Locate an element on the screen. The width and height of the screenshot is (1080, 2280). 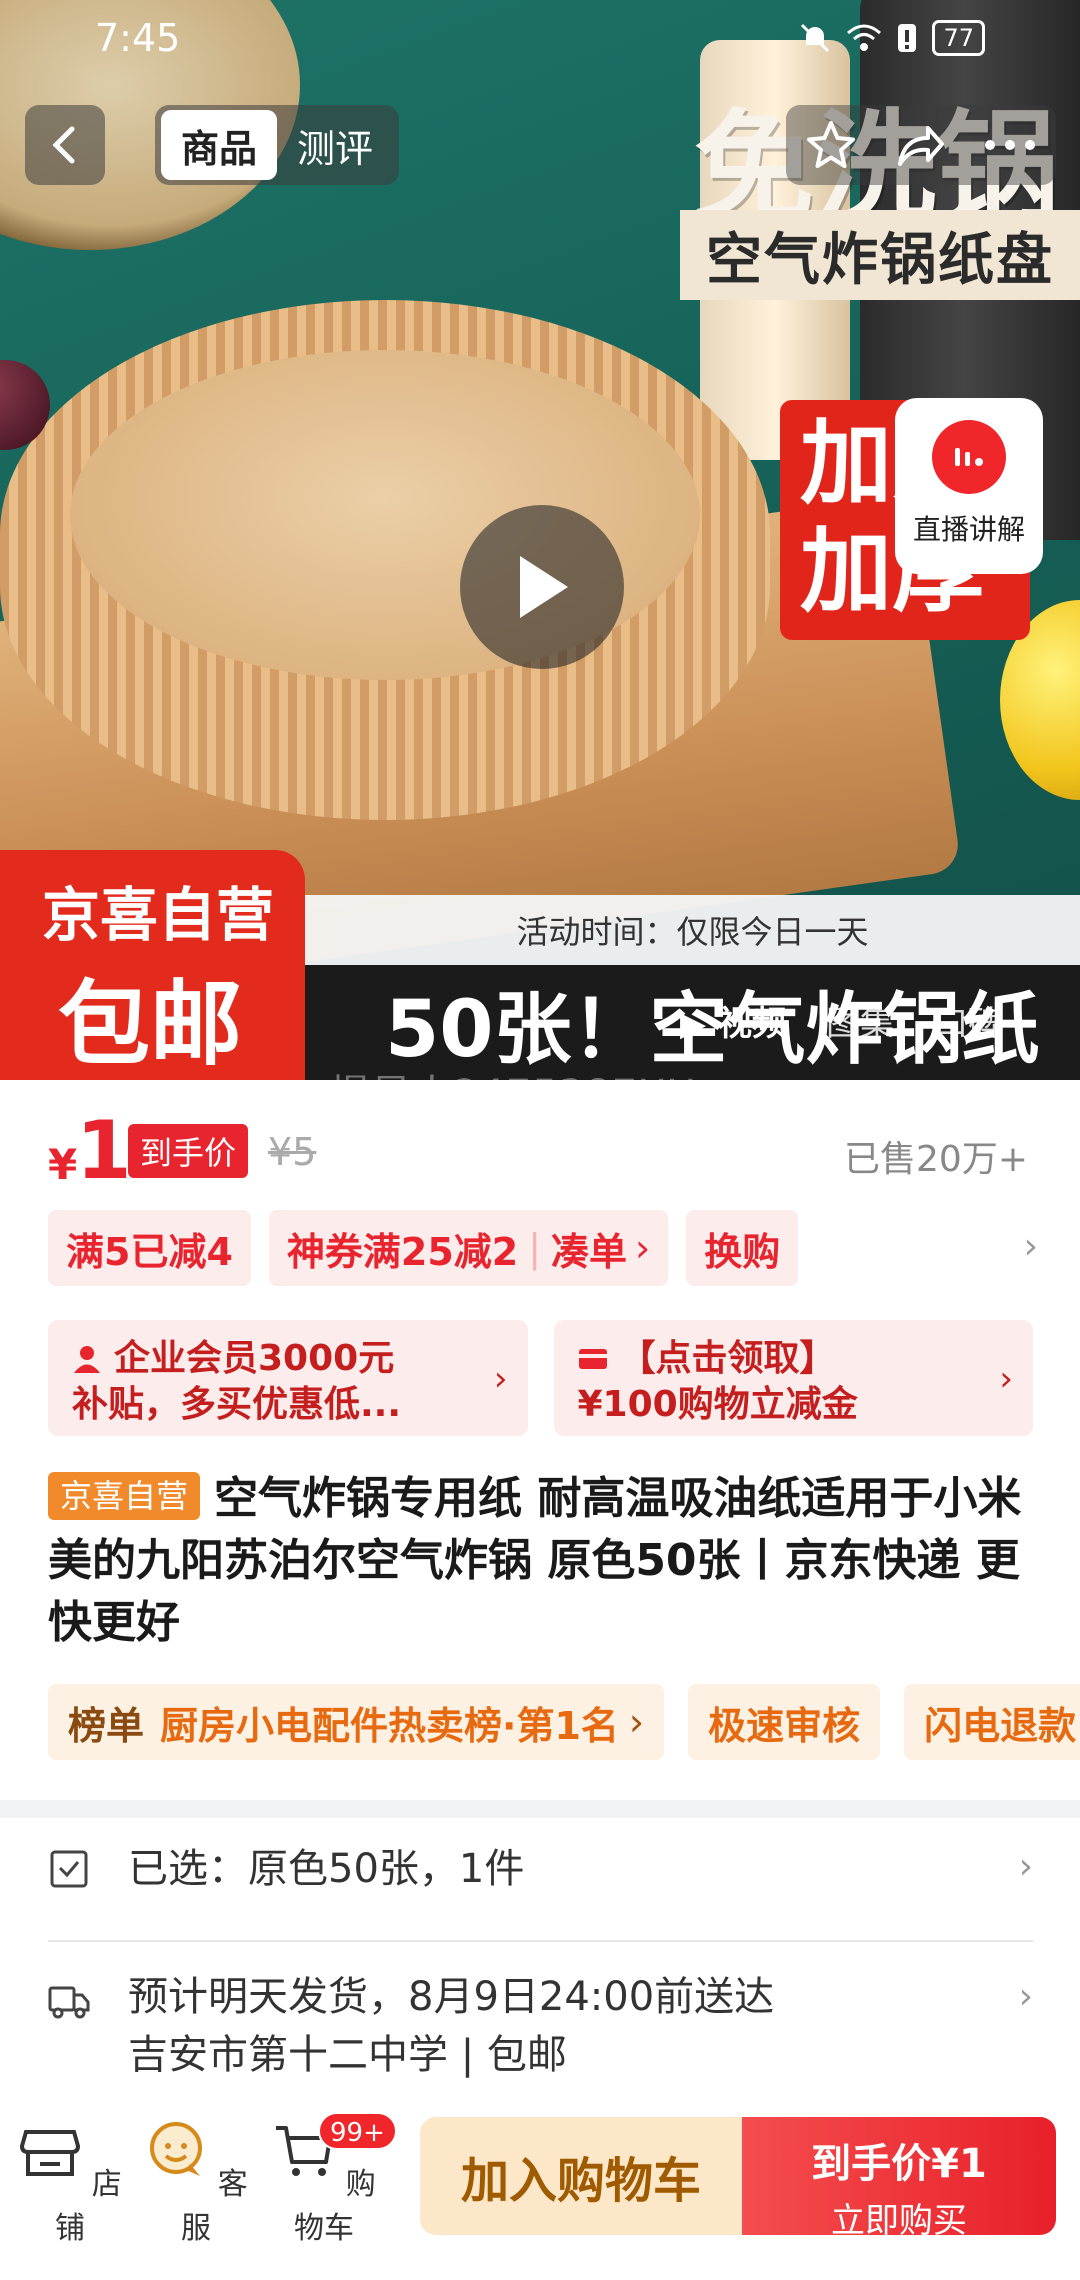
favorite-star-icon is located at coordinates (831, 145).